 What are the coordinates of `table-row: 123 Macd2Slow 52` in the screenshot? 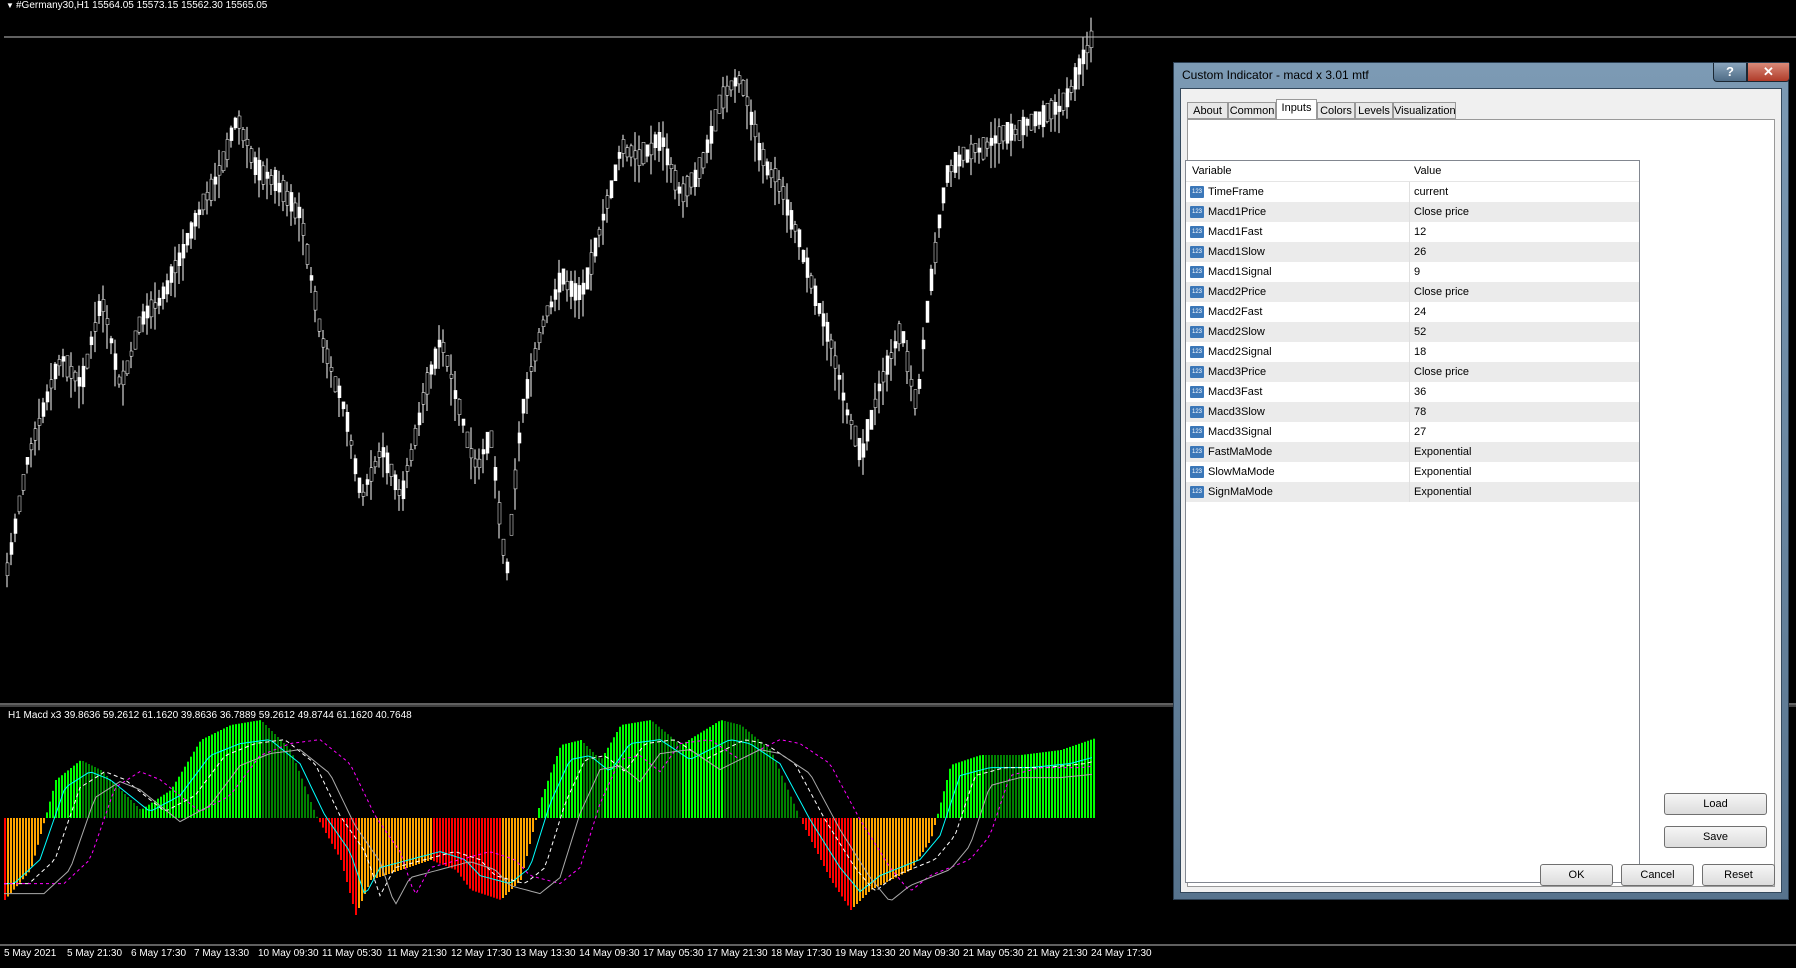 It's located at (1412, 332).